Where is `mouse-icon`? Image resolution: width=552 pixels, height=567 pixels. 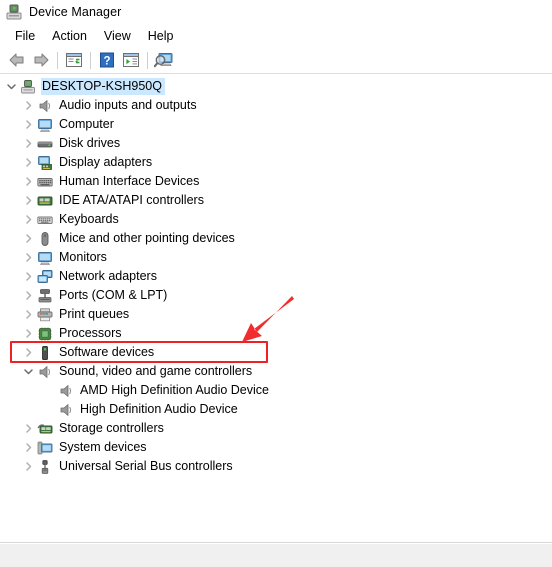
mouse-icon is located at coordinates (44, 238).